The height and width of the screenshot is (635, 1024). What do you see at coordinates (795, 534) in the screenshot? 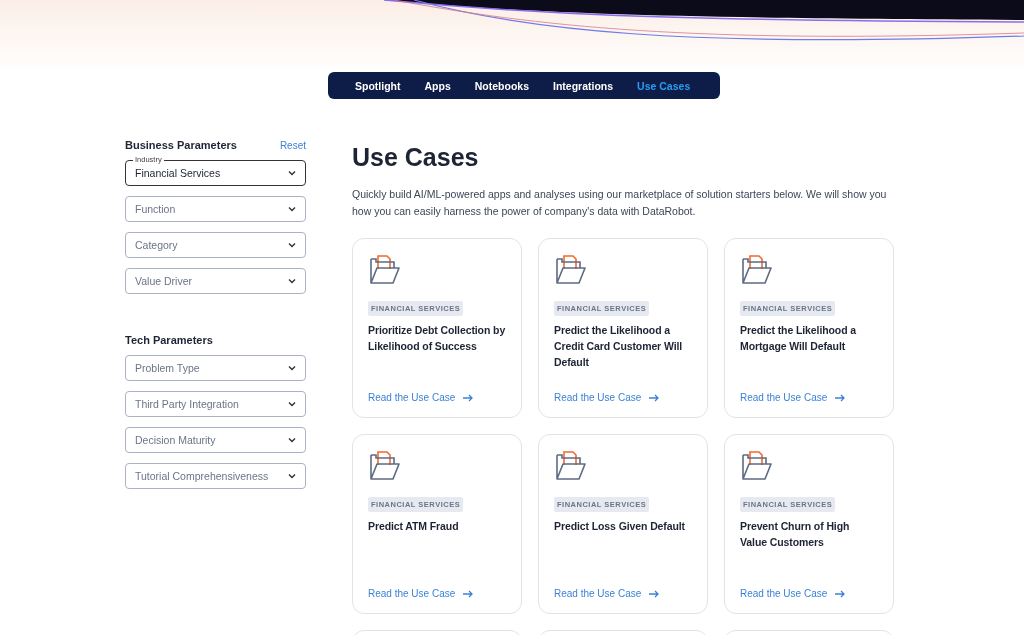
I see `card-title: Prevent Churn of High Value Customers` at bounding box center [795, 534].